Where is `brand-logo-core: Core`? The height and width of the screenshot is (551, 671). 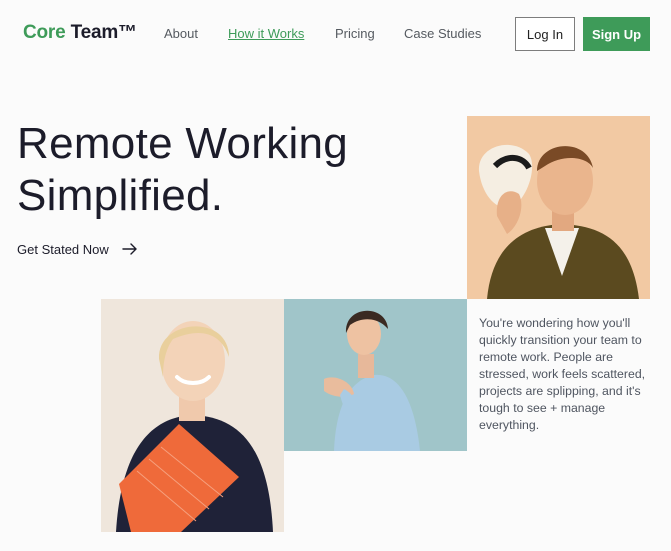
brand-logo-core: Core is located at coordinates (44, 32).